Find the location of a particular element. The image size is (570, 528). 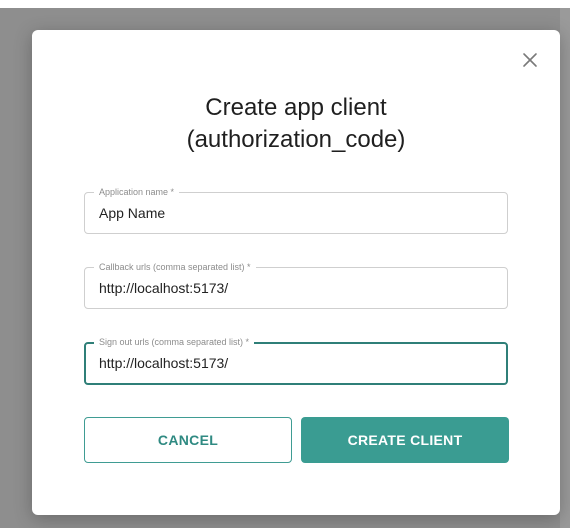

create-client-button-label: CREATE CLIENT is located at coordinates (405, 440).